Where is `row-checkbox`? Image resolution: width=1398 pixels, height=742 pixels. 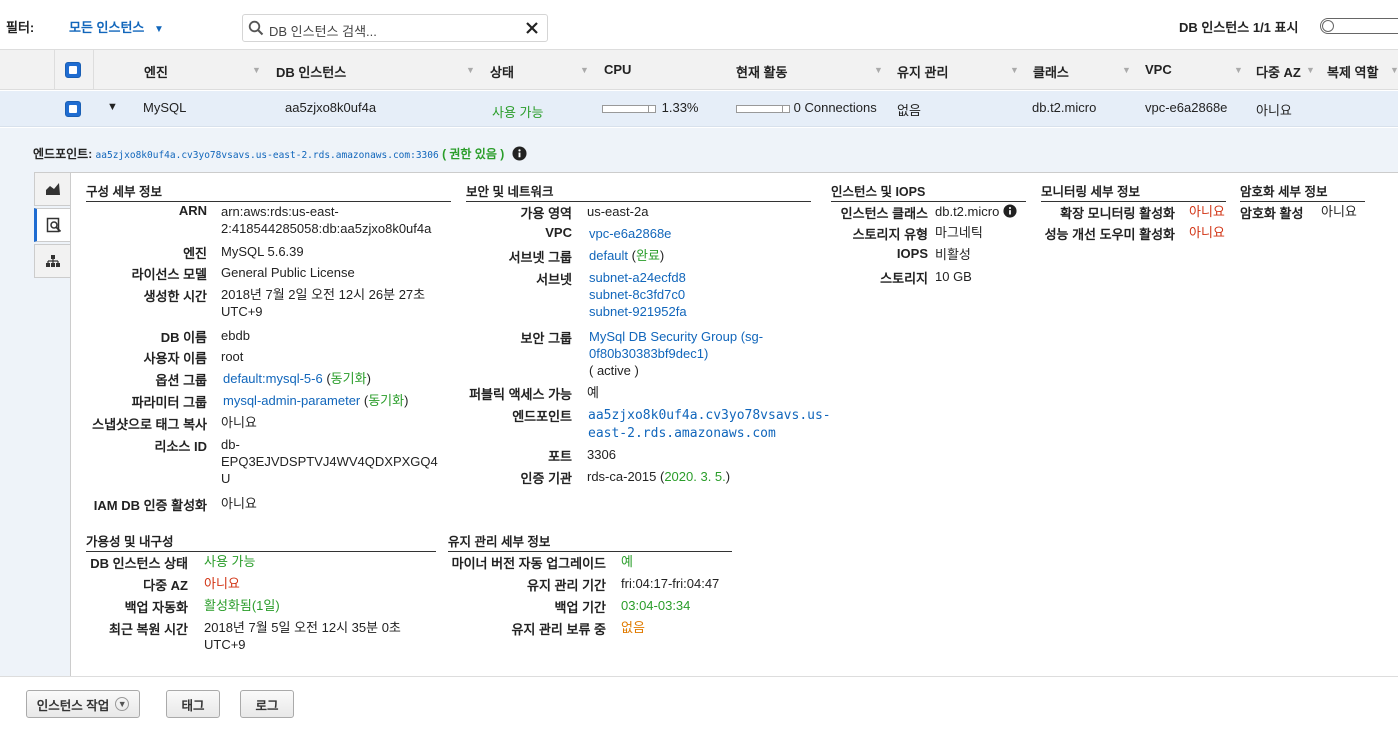 row-checkbox is located at coordinates (73, 109).